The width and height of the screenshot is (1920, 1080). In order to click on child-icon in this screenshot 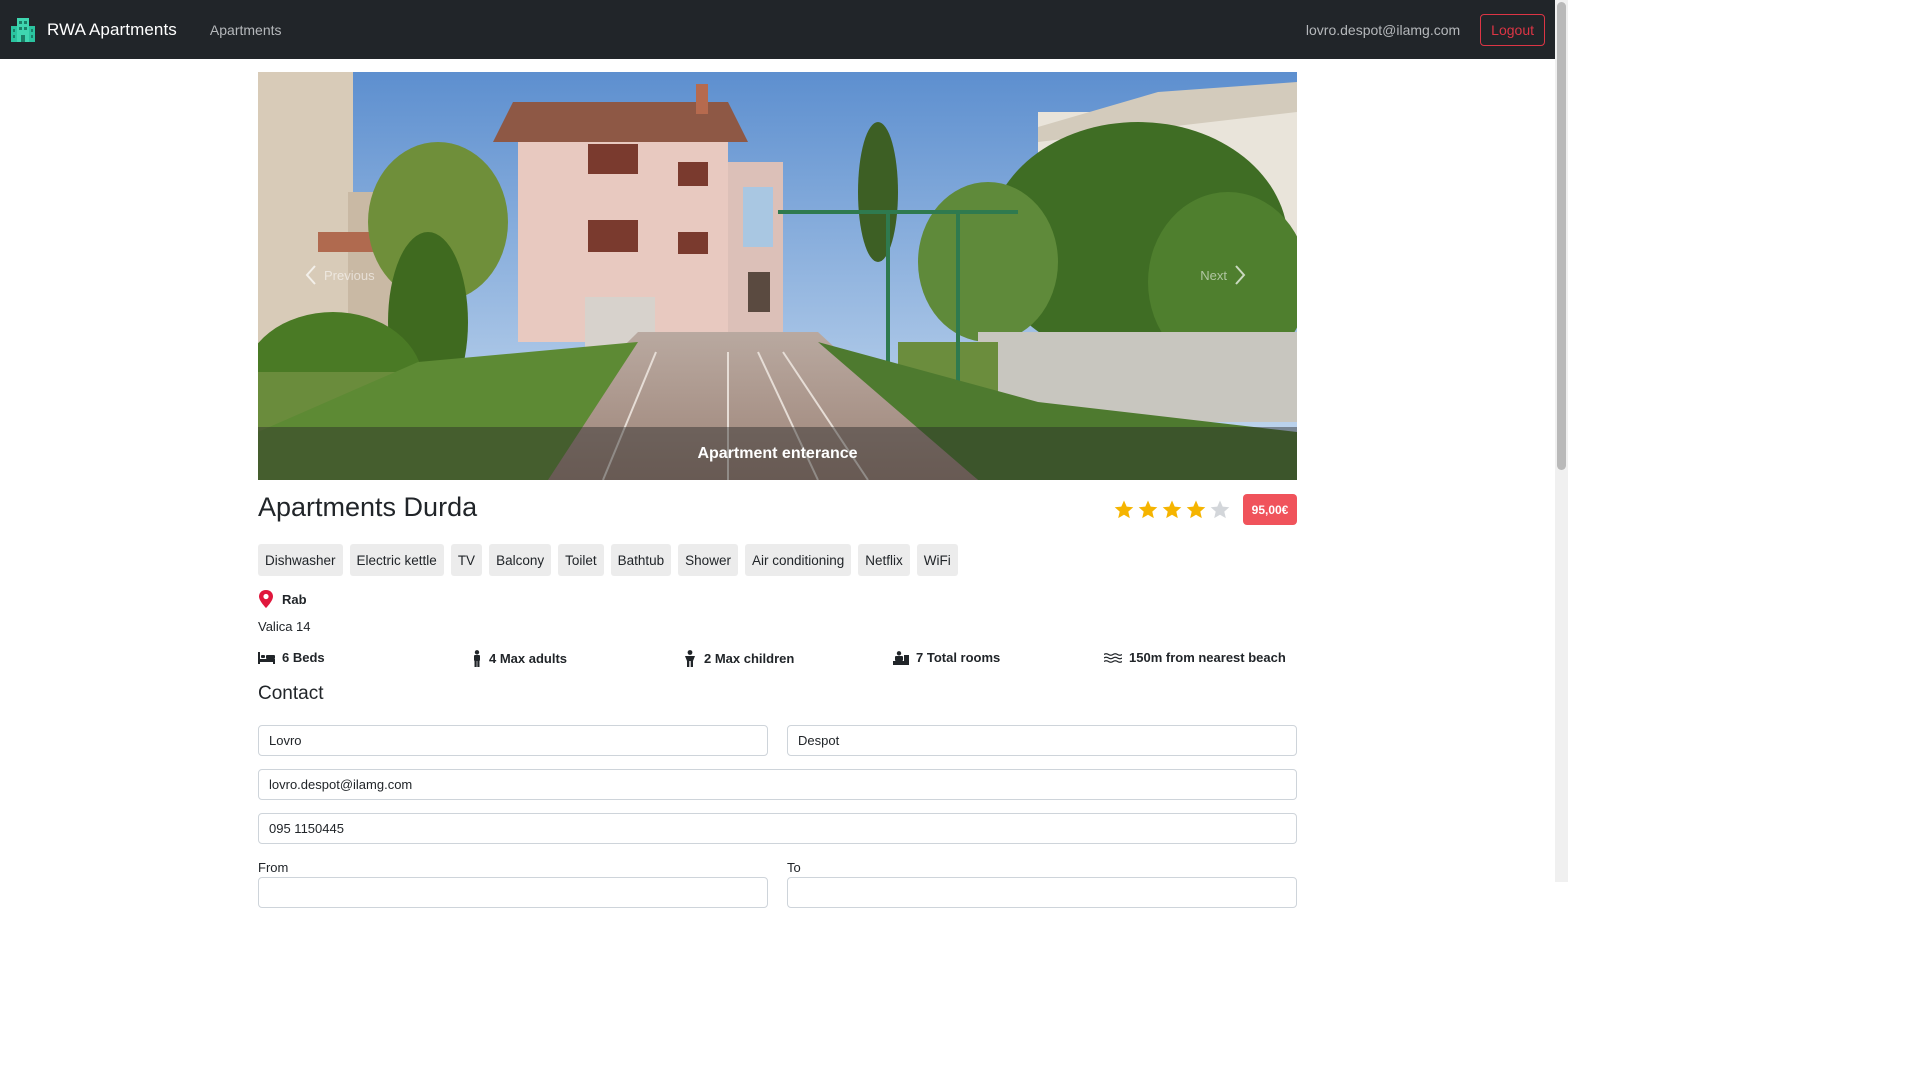, I will do `click(690, 658)`.